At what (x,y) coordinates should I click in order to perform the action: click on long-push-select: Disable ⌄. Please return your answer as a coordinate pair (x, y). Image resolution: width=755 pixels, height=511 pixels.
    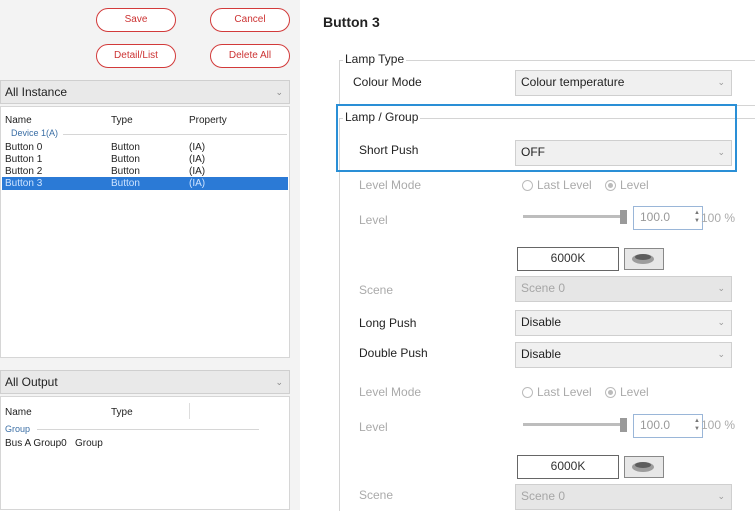
    Looking at the image, I should click on (623, 323).